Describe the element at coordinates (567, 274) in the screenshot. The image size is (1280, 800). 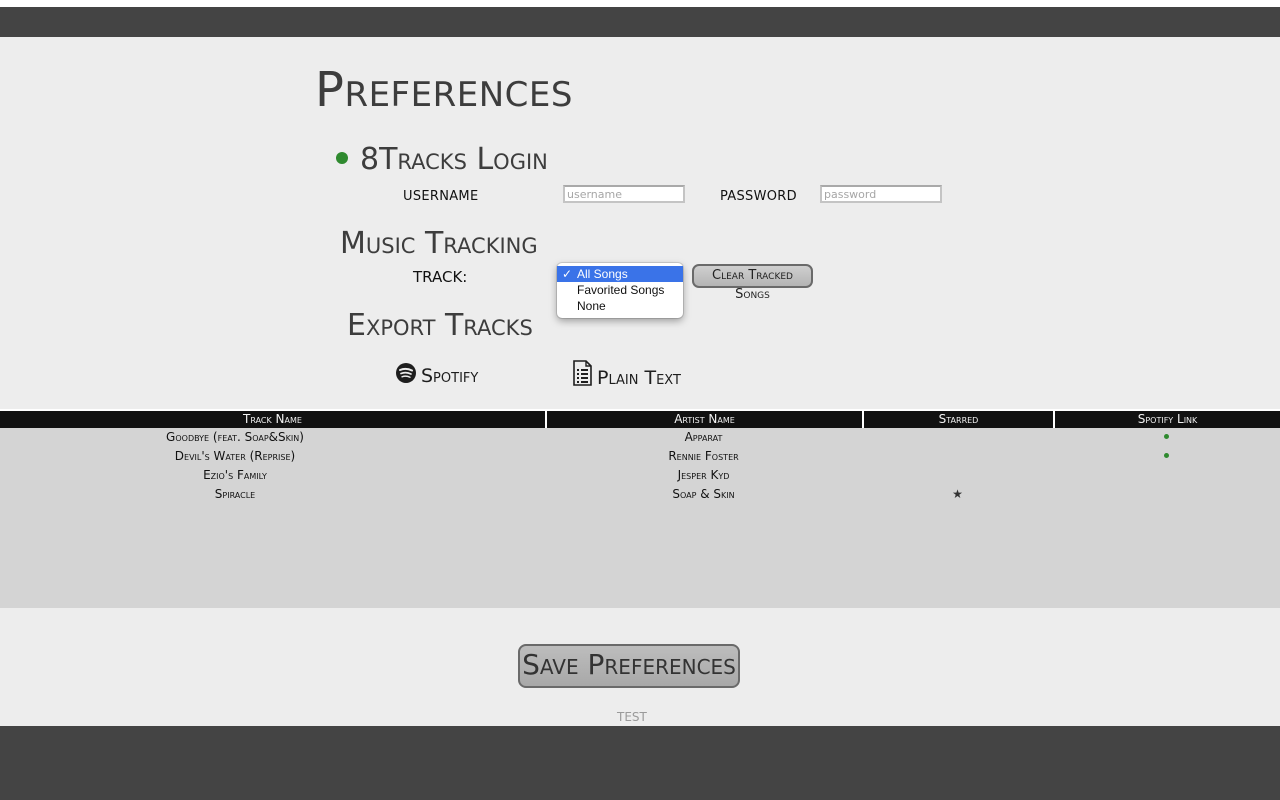
I see `checkmark-icon: ✓` at that location.